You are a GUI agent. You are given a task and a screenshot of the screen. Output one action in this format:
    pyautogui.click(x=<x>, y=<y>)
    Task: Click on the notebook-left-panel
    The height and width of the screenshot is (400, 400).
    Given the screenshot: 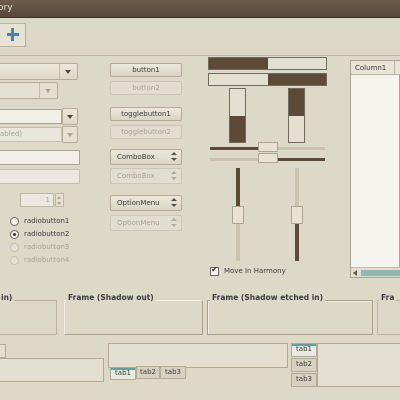 What is the action you would take?
    pyautogui.click(x=52, y=370)
    